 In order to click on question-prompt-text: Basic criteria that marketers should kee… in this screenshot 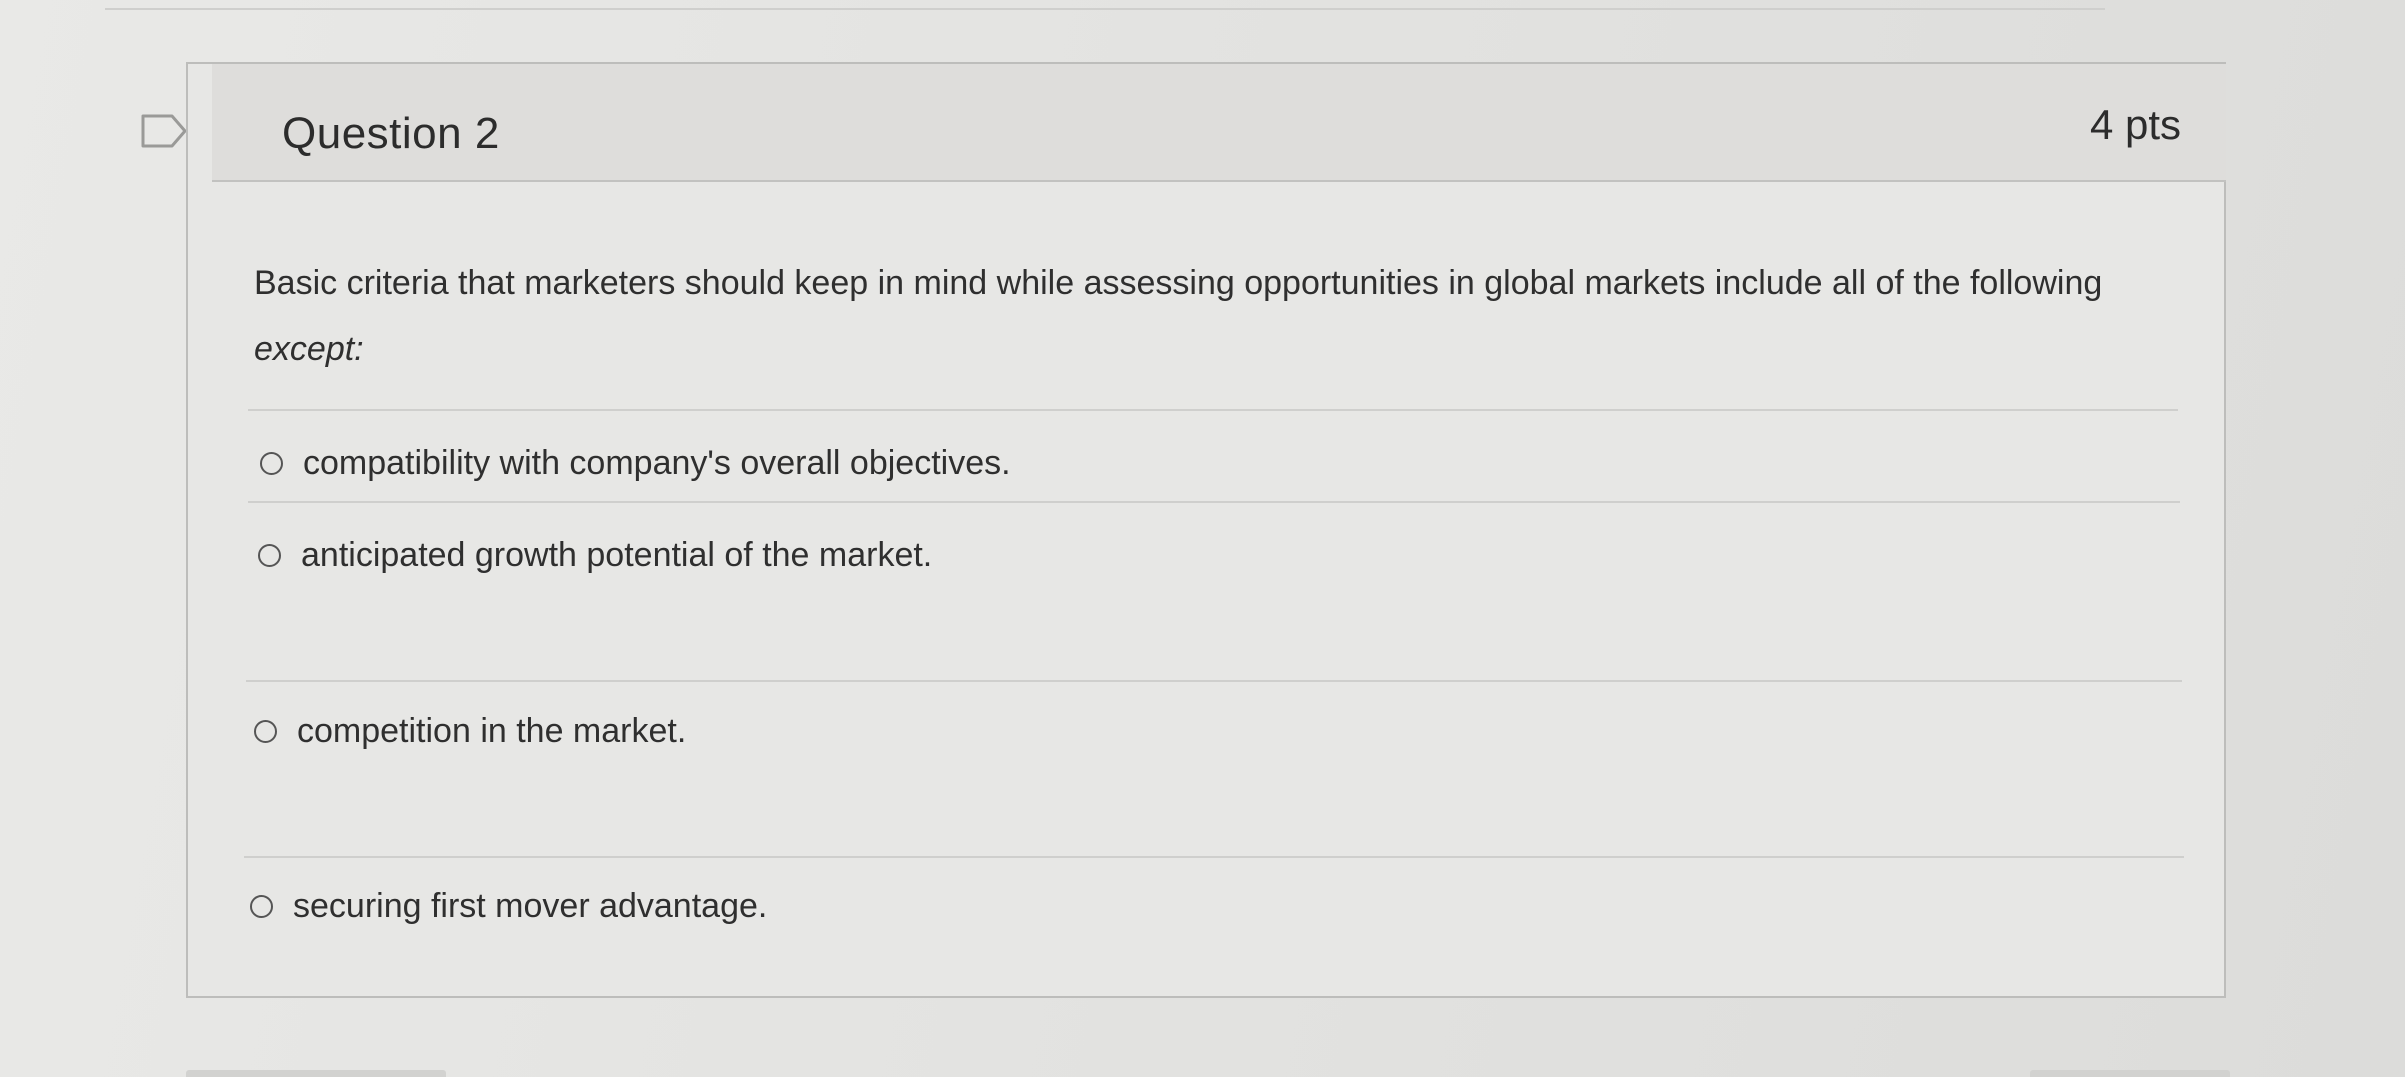, I will do `click(1178, 283)`.